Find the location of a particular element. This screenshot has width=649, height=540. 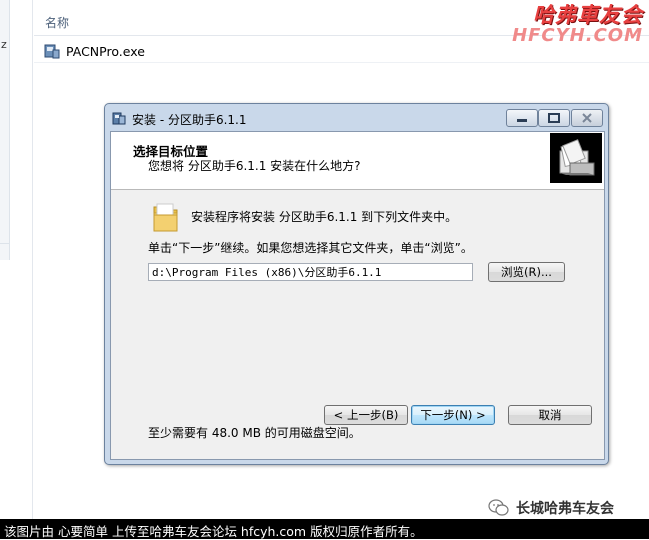

disk-space-note: 至少需要有 48.0 MB 的可用磁盘空间。 is located at coordinates (254, 433).